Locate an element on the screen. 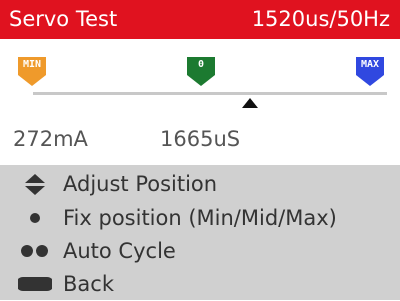 The height and width of the screenshot is (301, 400). page-title: Servo Test is located at coordinates (63, 19).